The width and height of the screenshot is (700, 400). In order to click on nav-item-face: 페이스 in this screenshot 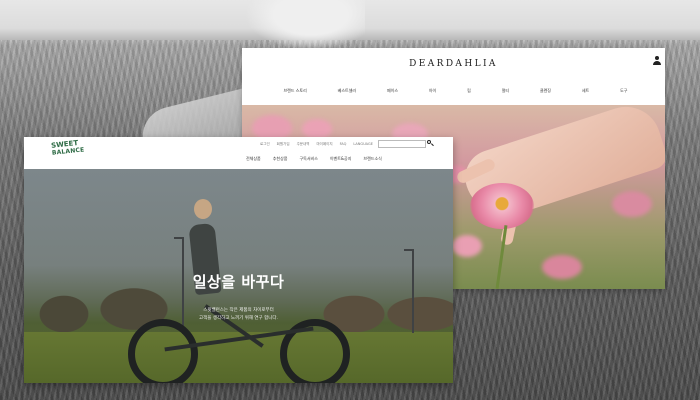, I will do `click(392, 93)`.